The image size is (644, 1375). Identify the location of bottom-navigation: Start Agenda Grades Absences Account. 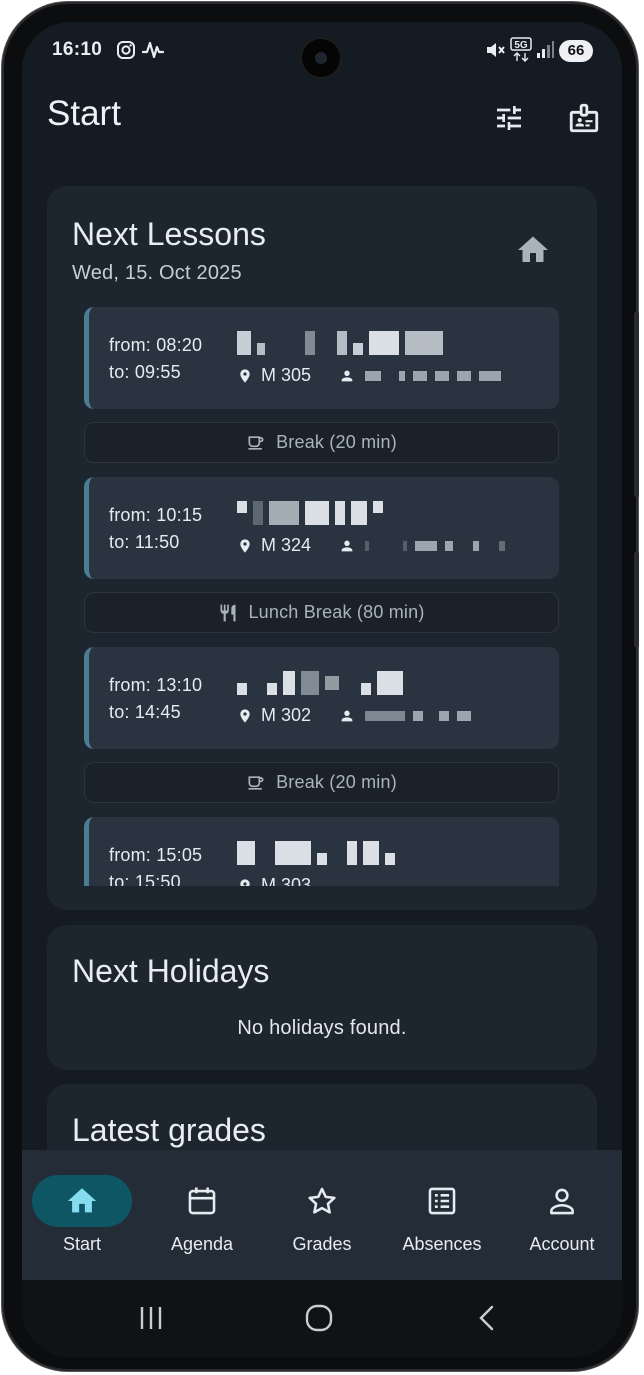
(322, 1215).